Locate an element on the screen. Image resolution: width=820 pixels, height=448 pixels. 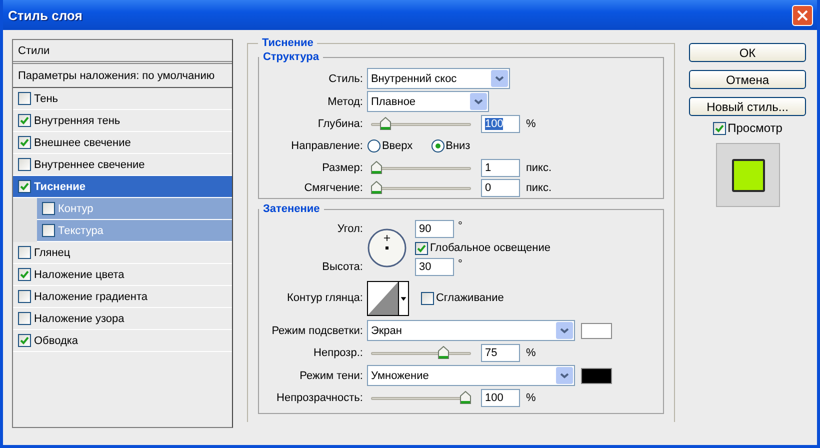
group-title: Структура is located at coordinates (291, 57).